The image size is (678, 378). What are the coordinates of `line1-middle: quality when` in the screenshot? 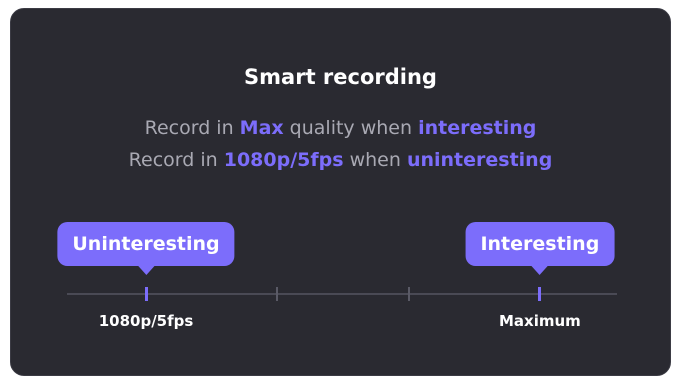 It's located at (351, 128).